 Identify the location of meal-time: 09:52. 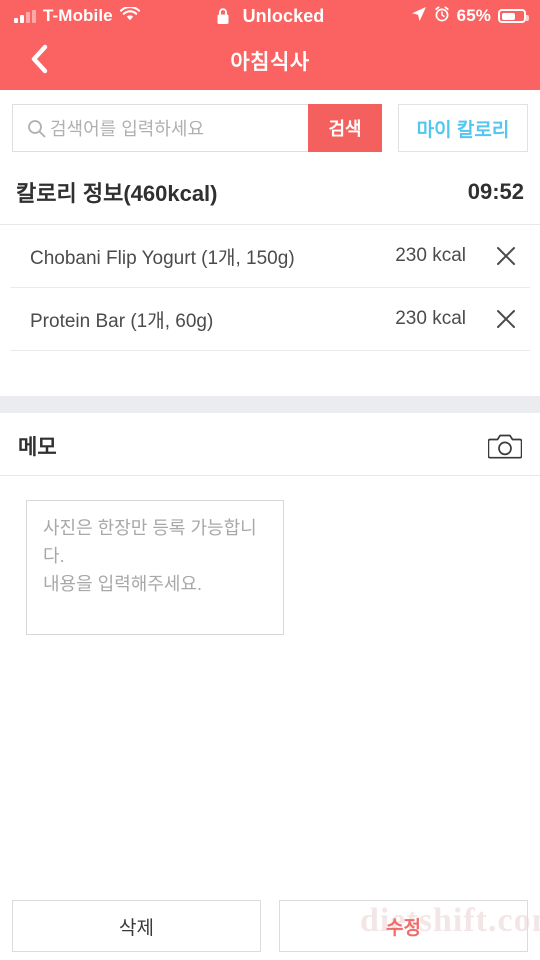
(495, 191).